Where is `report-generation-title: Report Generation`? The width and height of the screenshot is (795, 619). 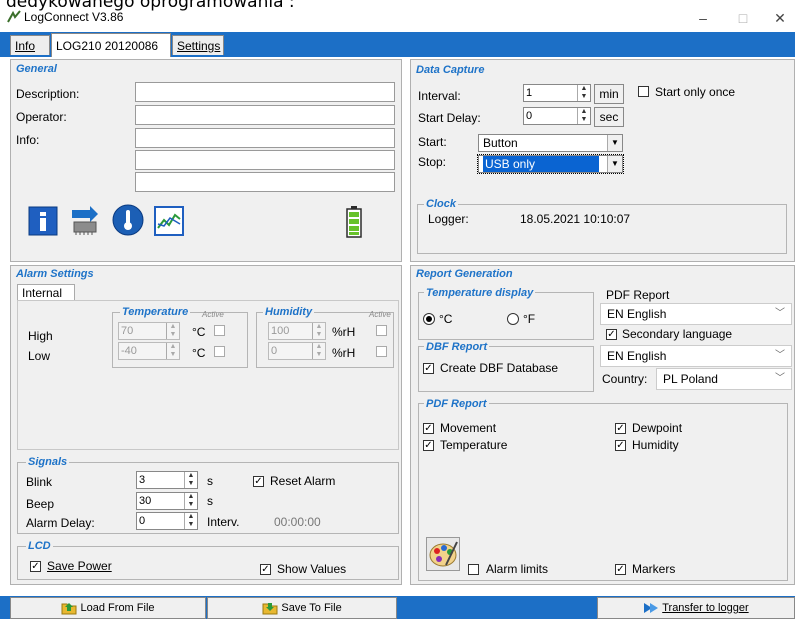 report-generation-title: Report Generation is located at coordinates (464, 274).